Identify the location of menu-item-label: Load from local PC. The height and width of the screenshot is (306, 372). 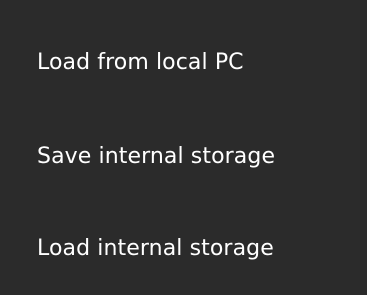
(140, 62).